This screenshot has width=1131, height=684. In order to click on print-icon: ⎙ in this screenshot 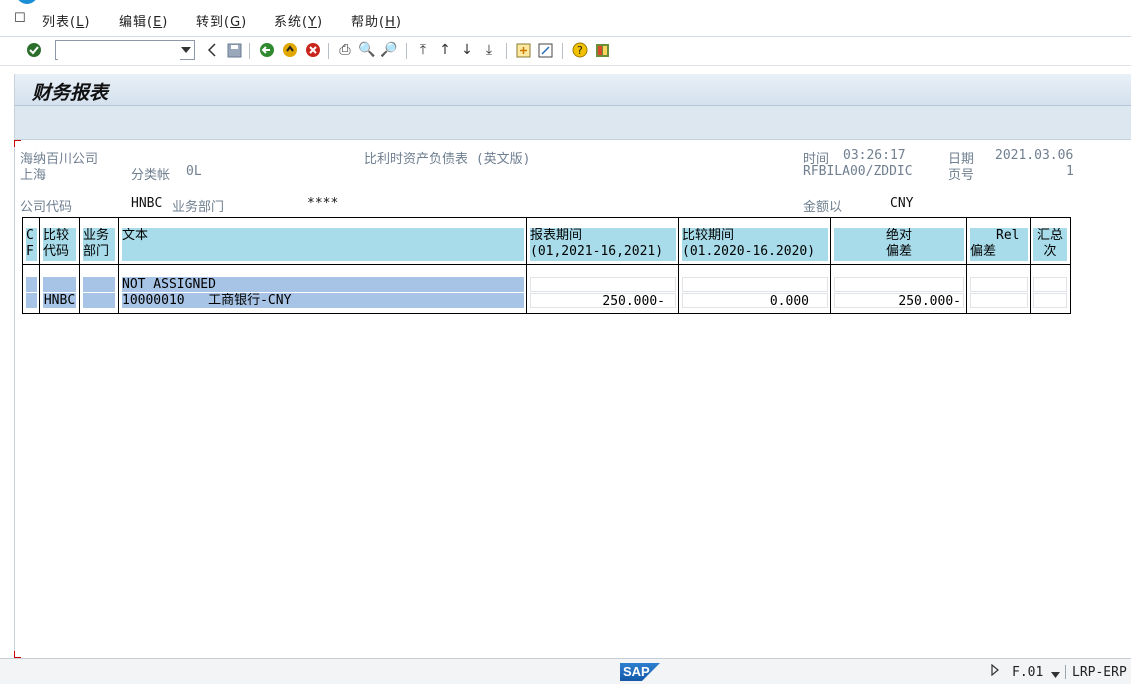, I will do `click(345, 50)`.